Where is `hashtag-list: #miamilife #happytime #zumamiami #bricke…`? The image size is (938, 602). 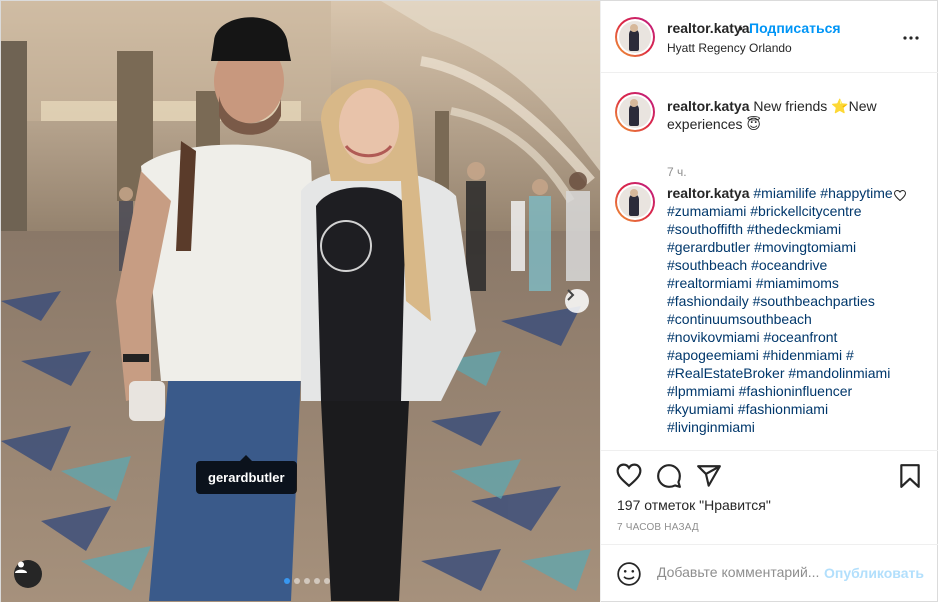
hashtag-list: #miamilife #happytime #zumamiami #bricke… is located at coordinates (780, 310).